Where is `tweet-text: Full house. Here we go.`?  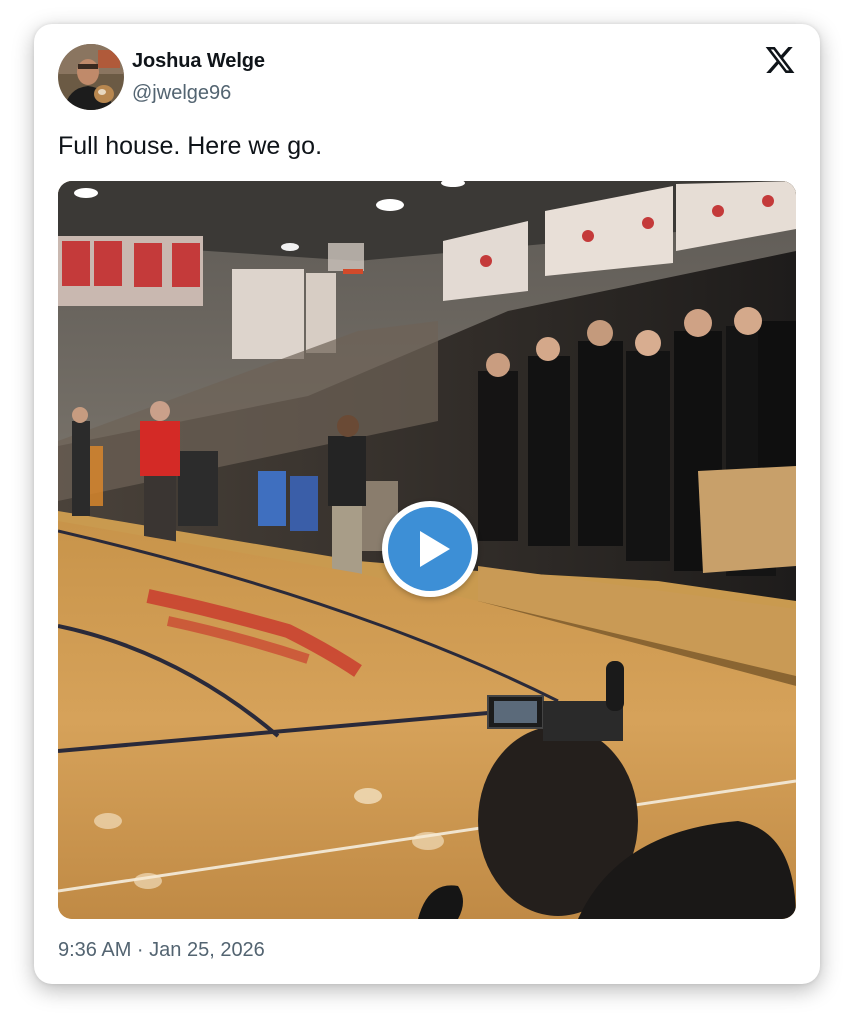 tweet-text: Full house. Here we go. is located at coordinates (190, 146).